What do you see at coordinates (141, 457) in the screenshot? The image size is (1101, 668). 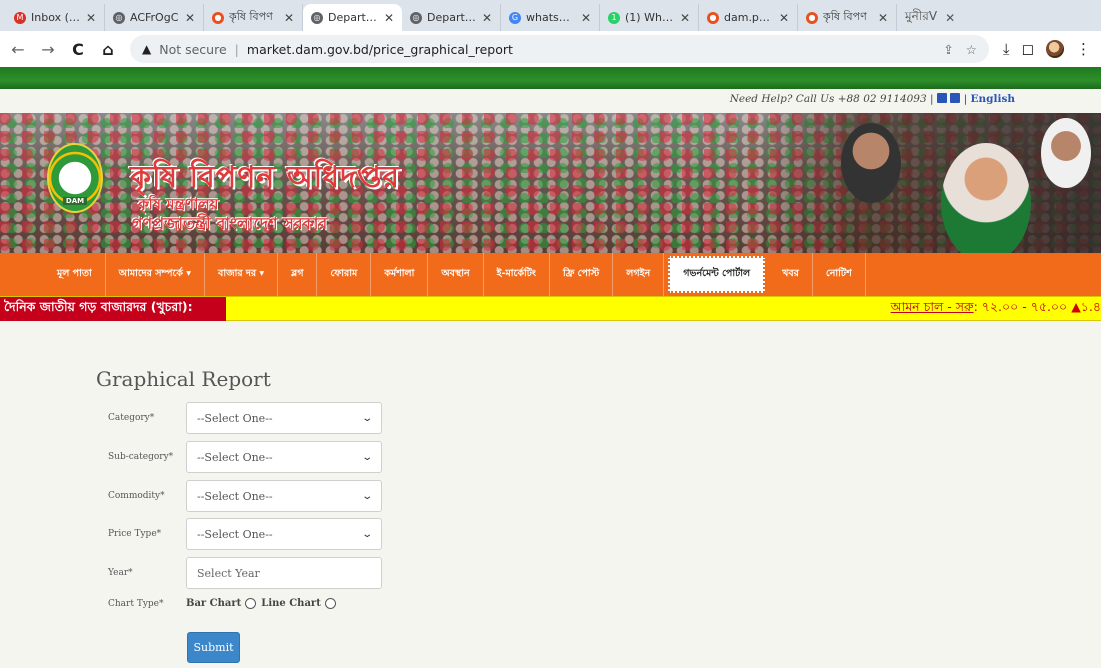 I see `subcategory-label: Sub-category*` at bounding box center [141, 457].